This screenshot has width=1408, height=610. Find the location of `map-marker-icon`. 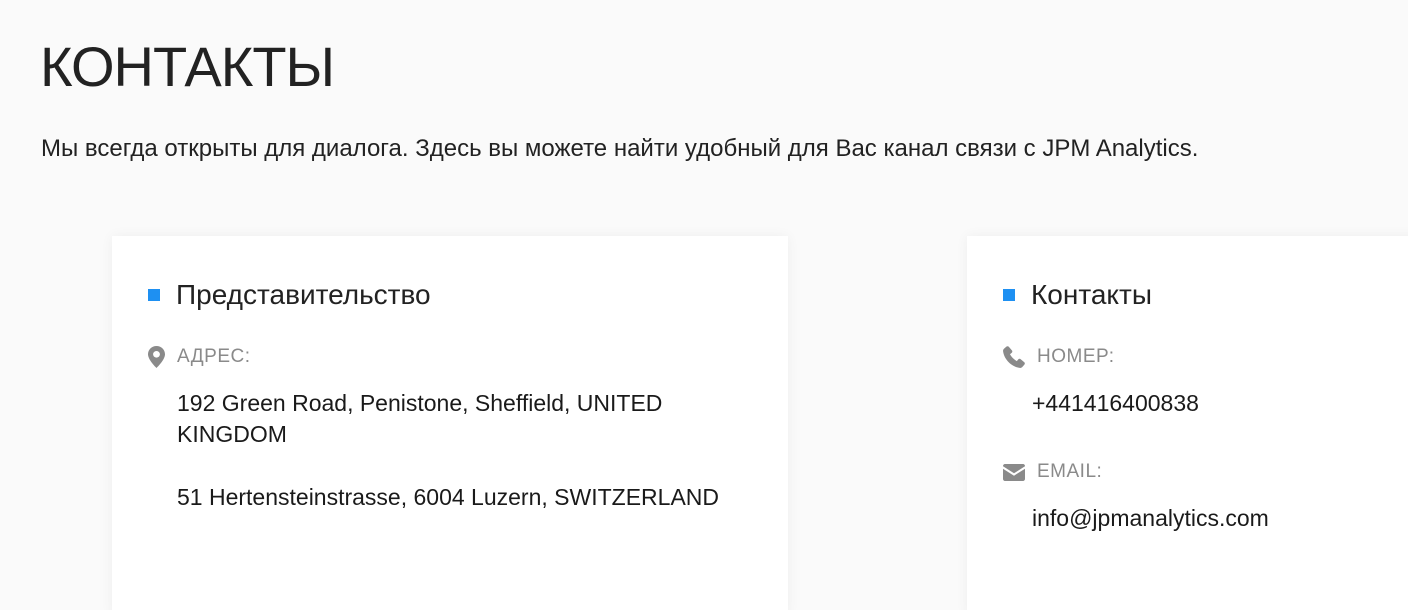

map-marker-icon is located at coordinates (156, 357).